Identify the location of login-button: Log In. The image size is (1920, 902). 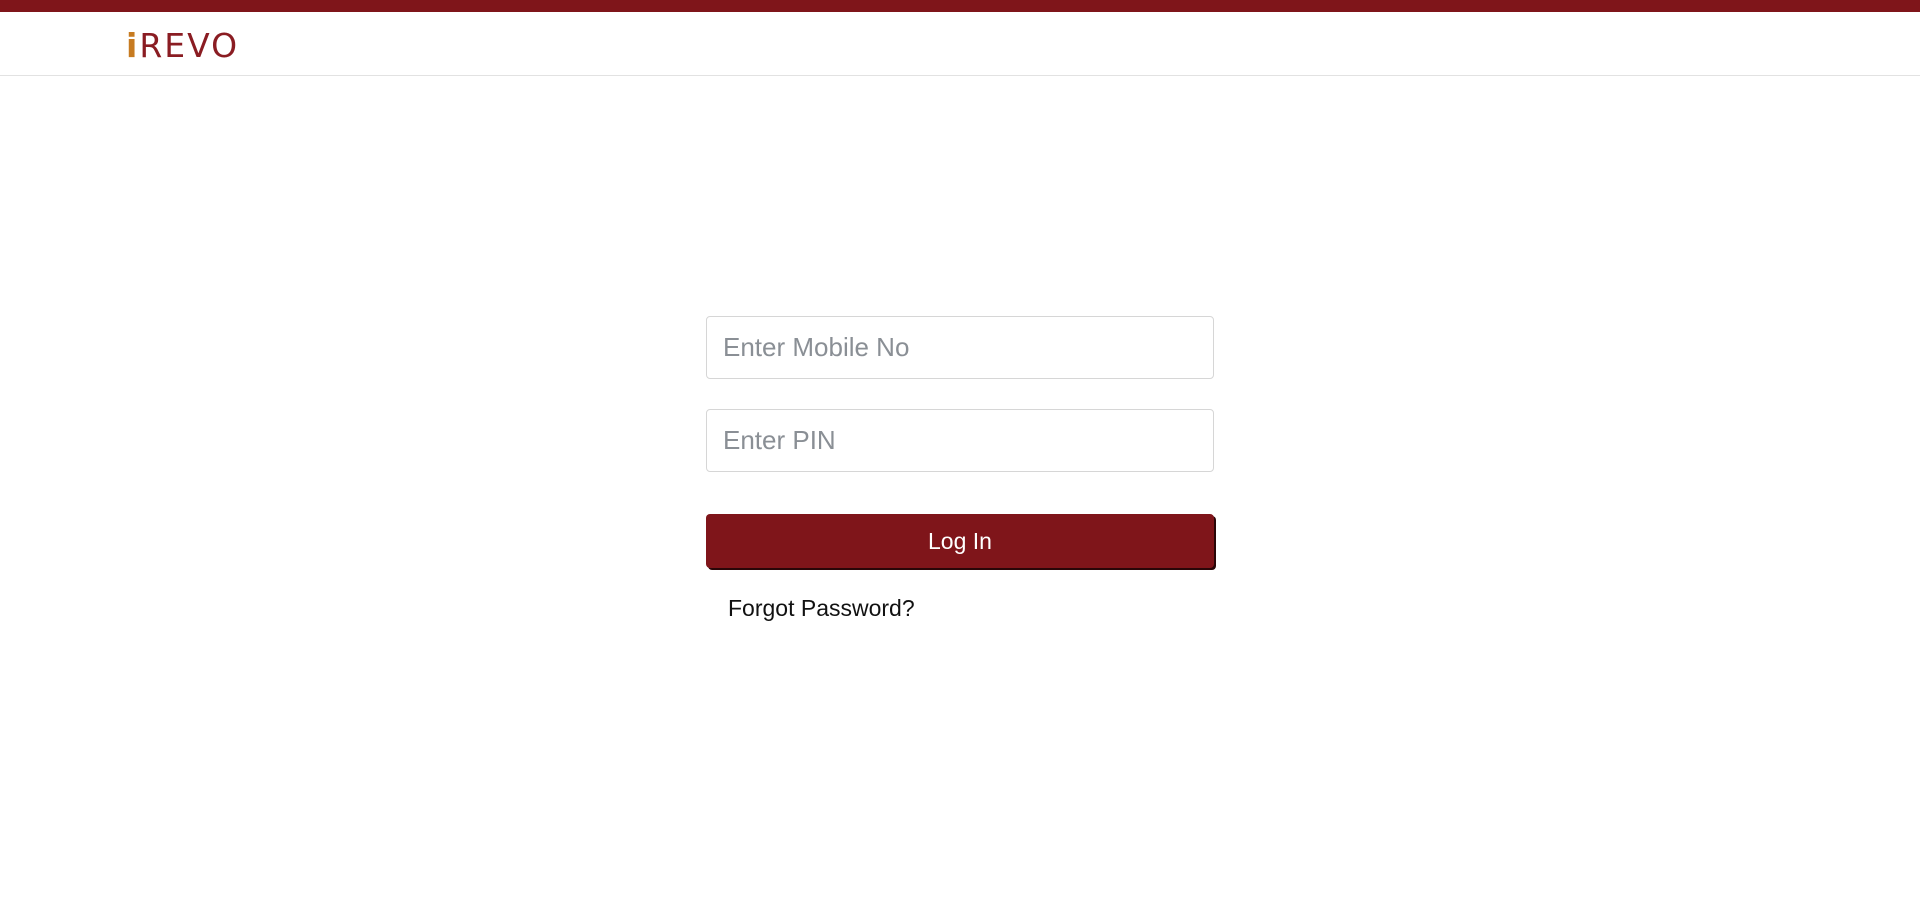
(960, 541).